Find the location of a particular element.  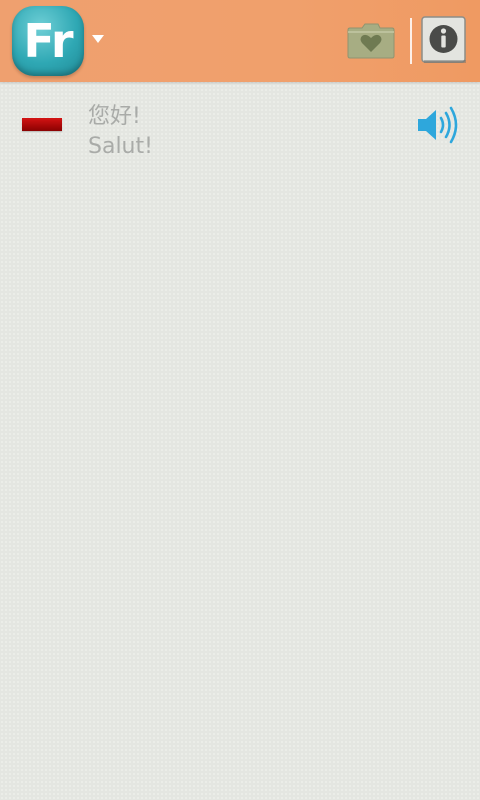

chevron-down-icon is located at coordinates (98, 39).